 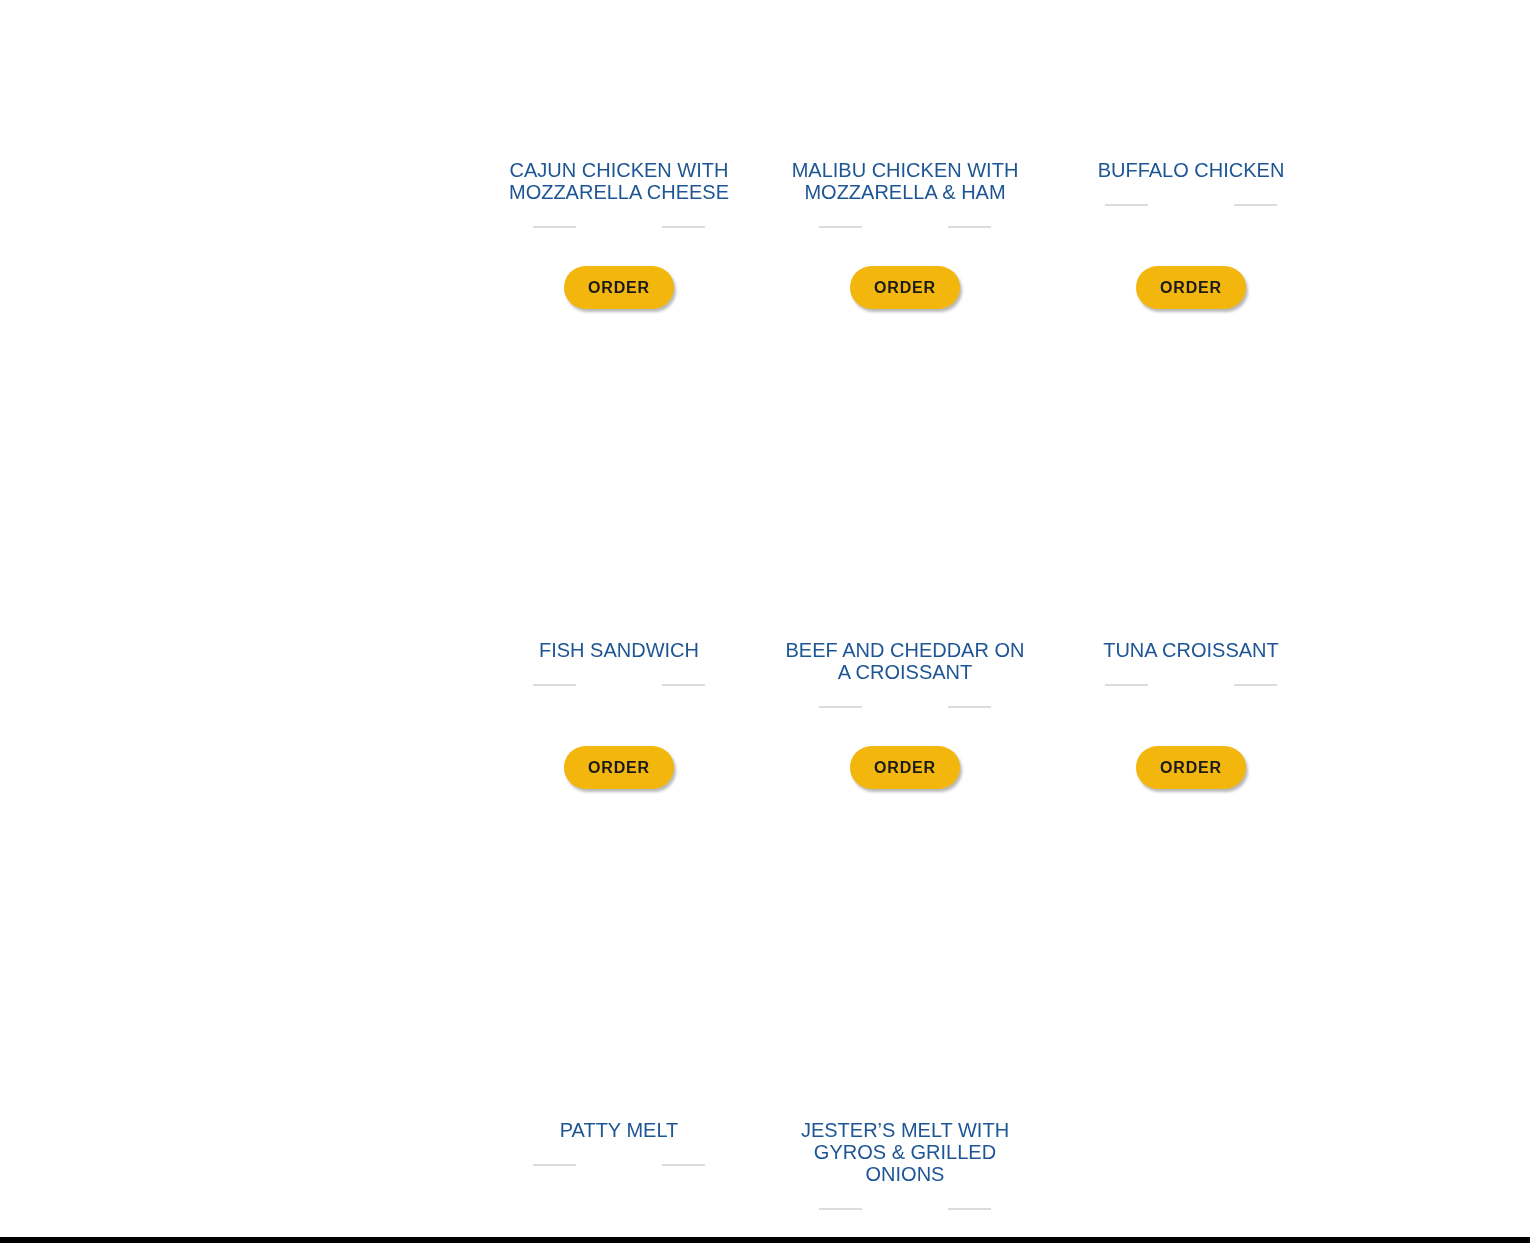 I want to click on item-title: TUNA CROISSANT, so click(x=1191, y=650).